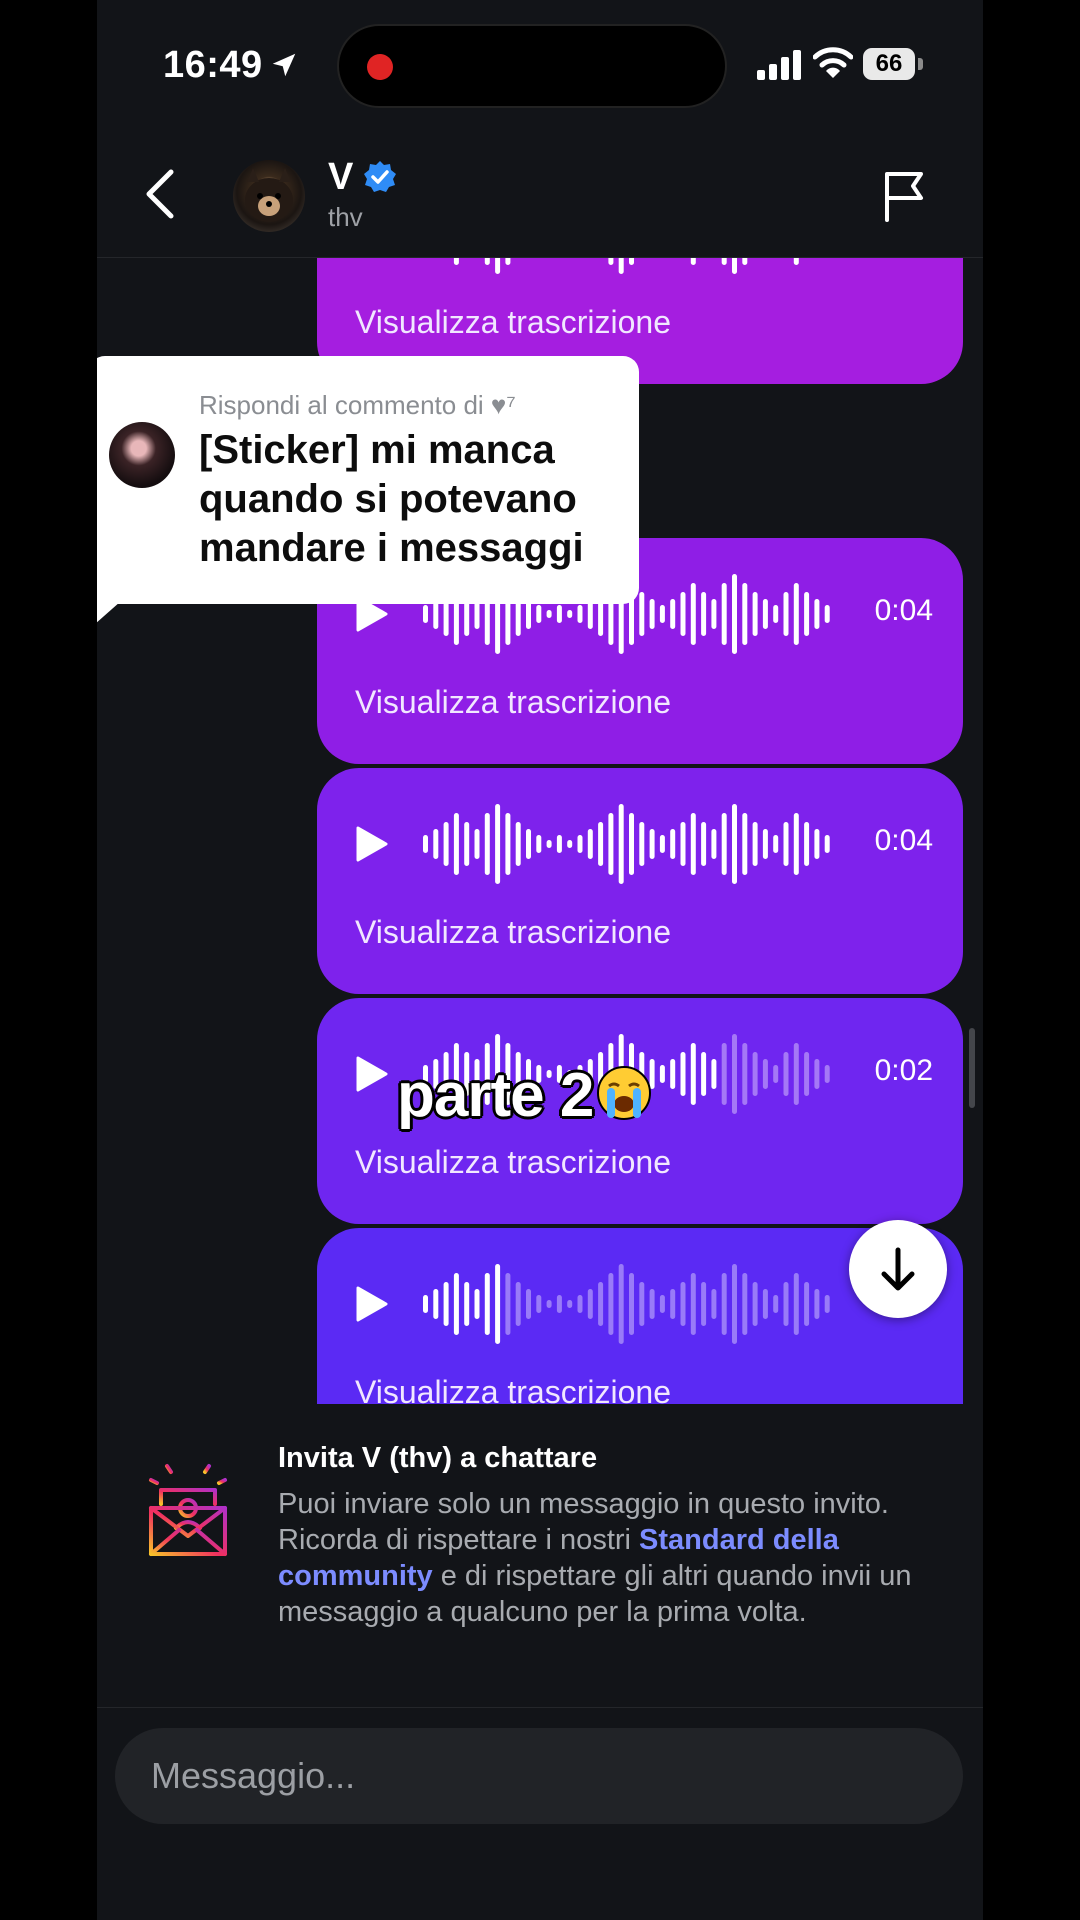 The image size is (1080, 1920). What do you see at coordinates (903, 1070) in the screenshot?
I see `voice-duration: 0:02` at bounding box center [903, 1070].